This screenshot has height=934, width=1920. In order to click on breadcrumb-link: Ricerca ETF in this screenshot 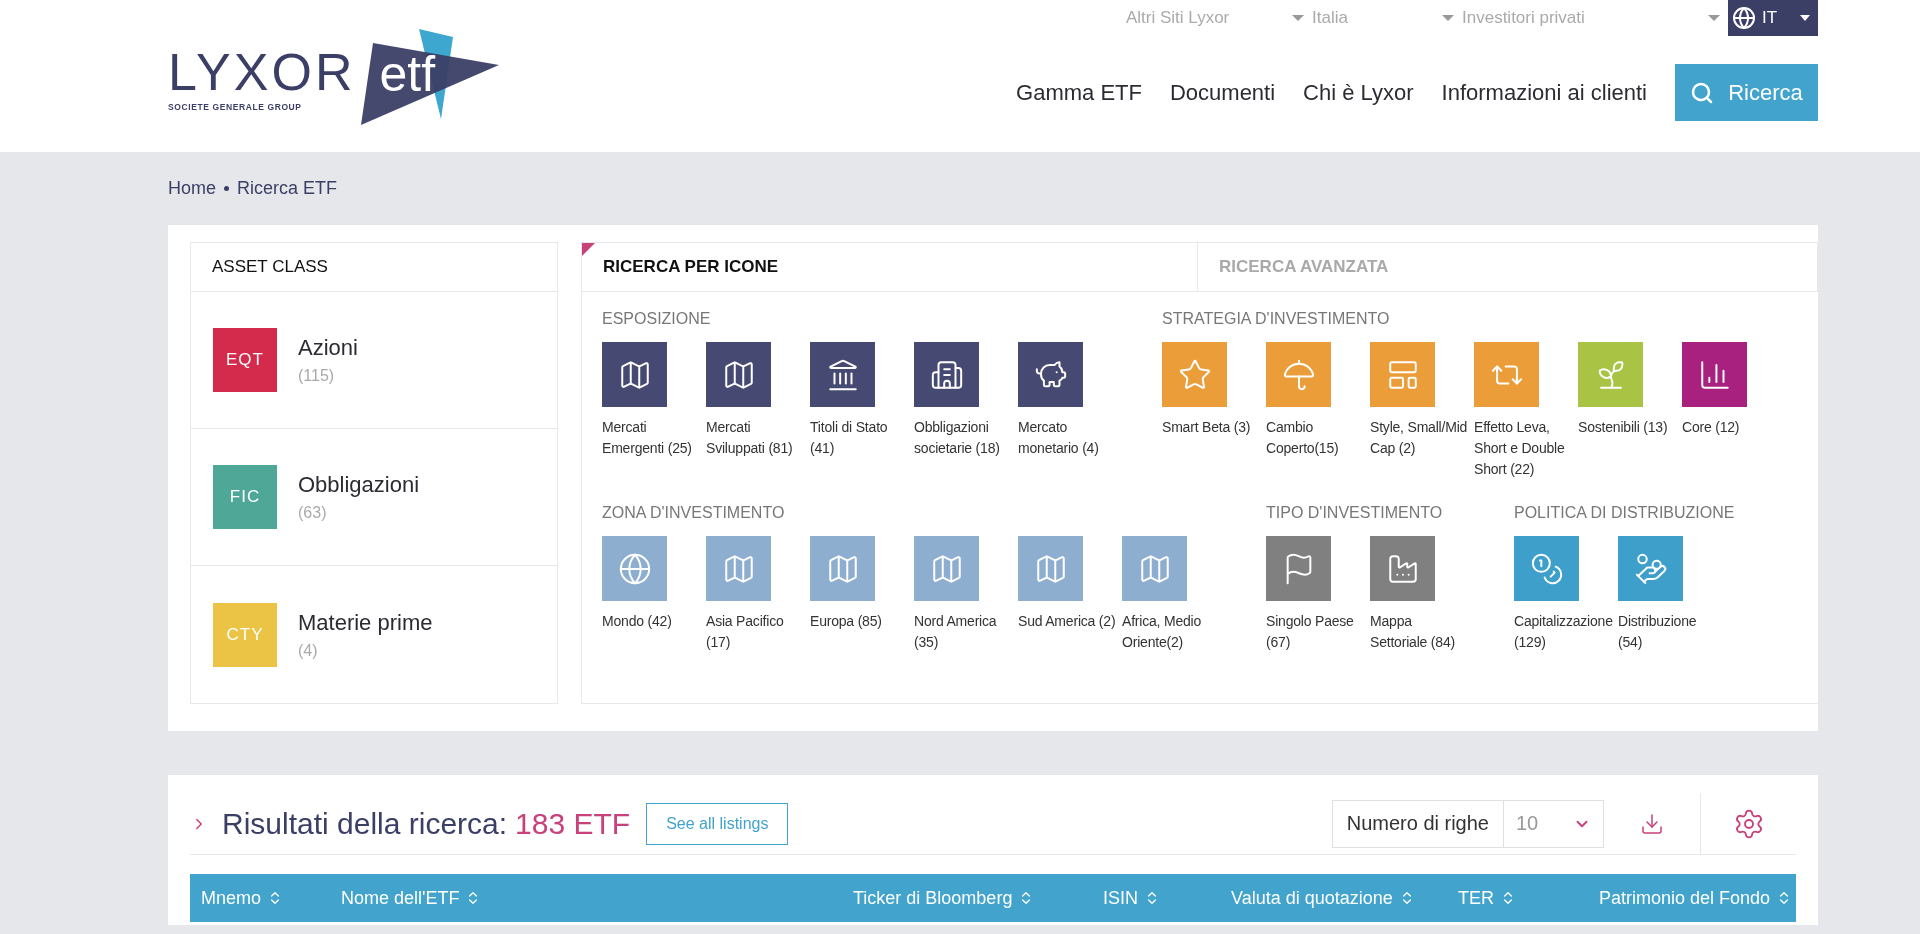, I will do `click(287, 188)`.